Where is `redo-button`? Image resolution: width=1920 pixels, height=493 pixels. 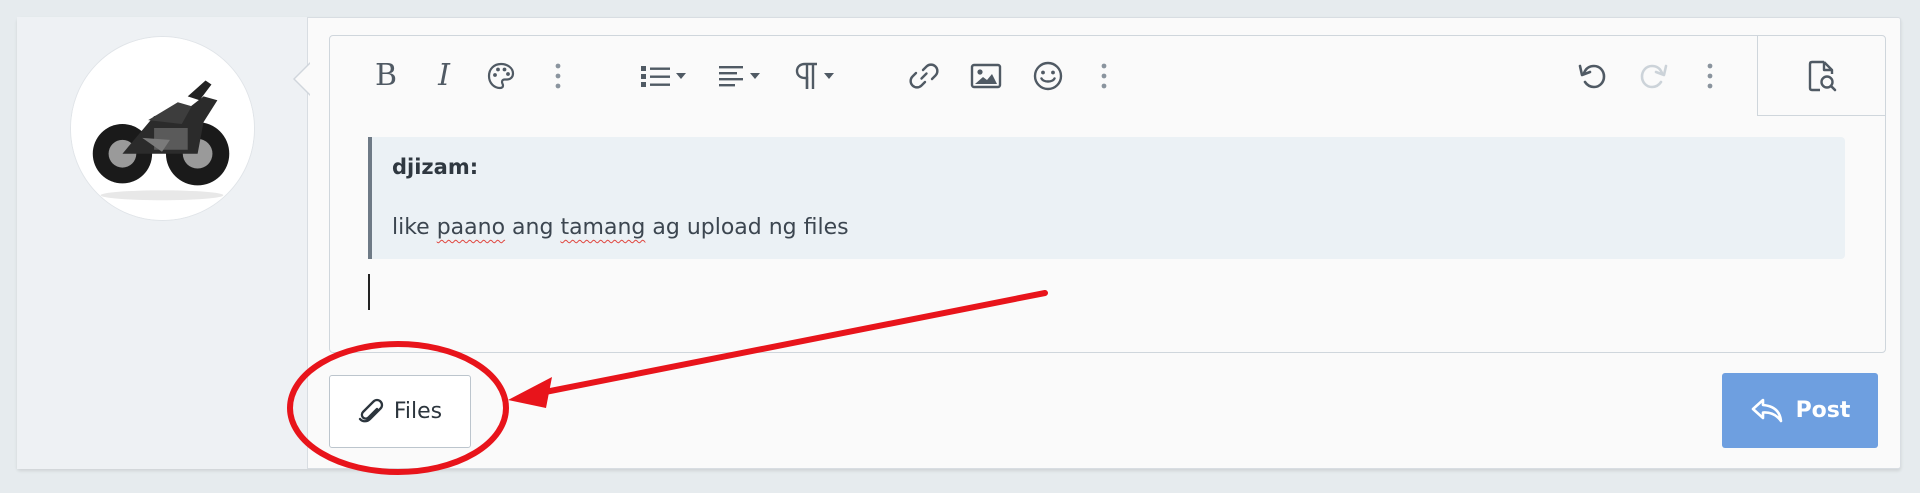
redo-button is located at coordinates (1654, 76).